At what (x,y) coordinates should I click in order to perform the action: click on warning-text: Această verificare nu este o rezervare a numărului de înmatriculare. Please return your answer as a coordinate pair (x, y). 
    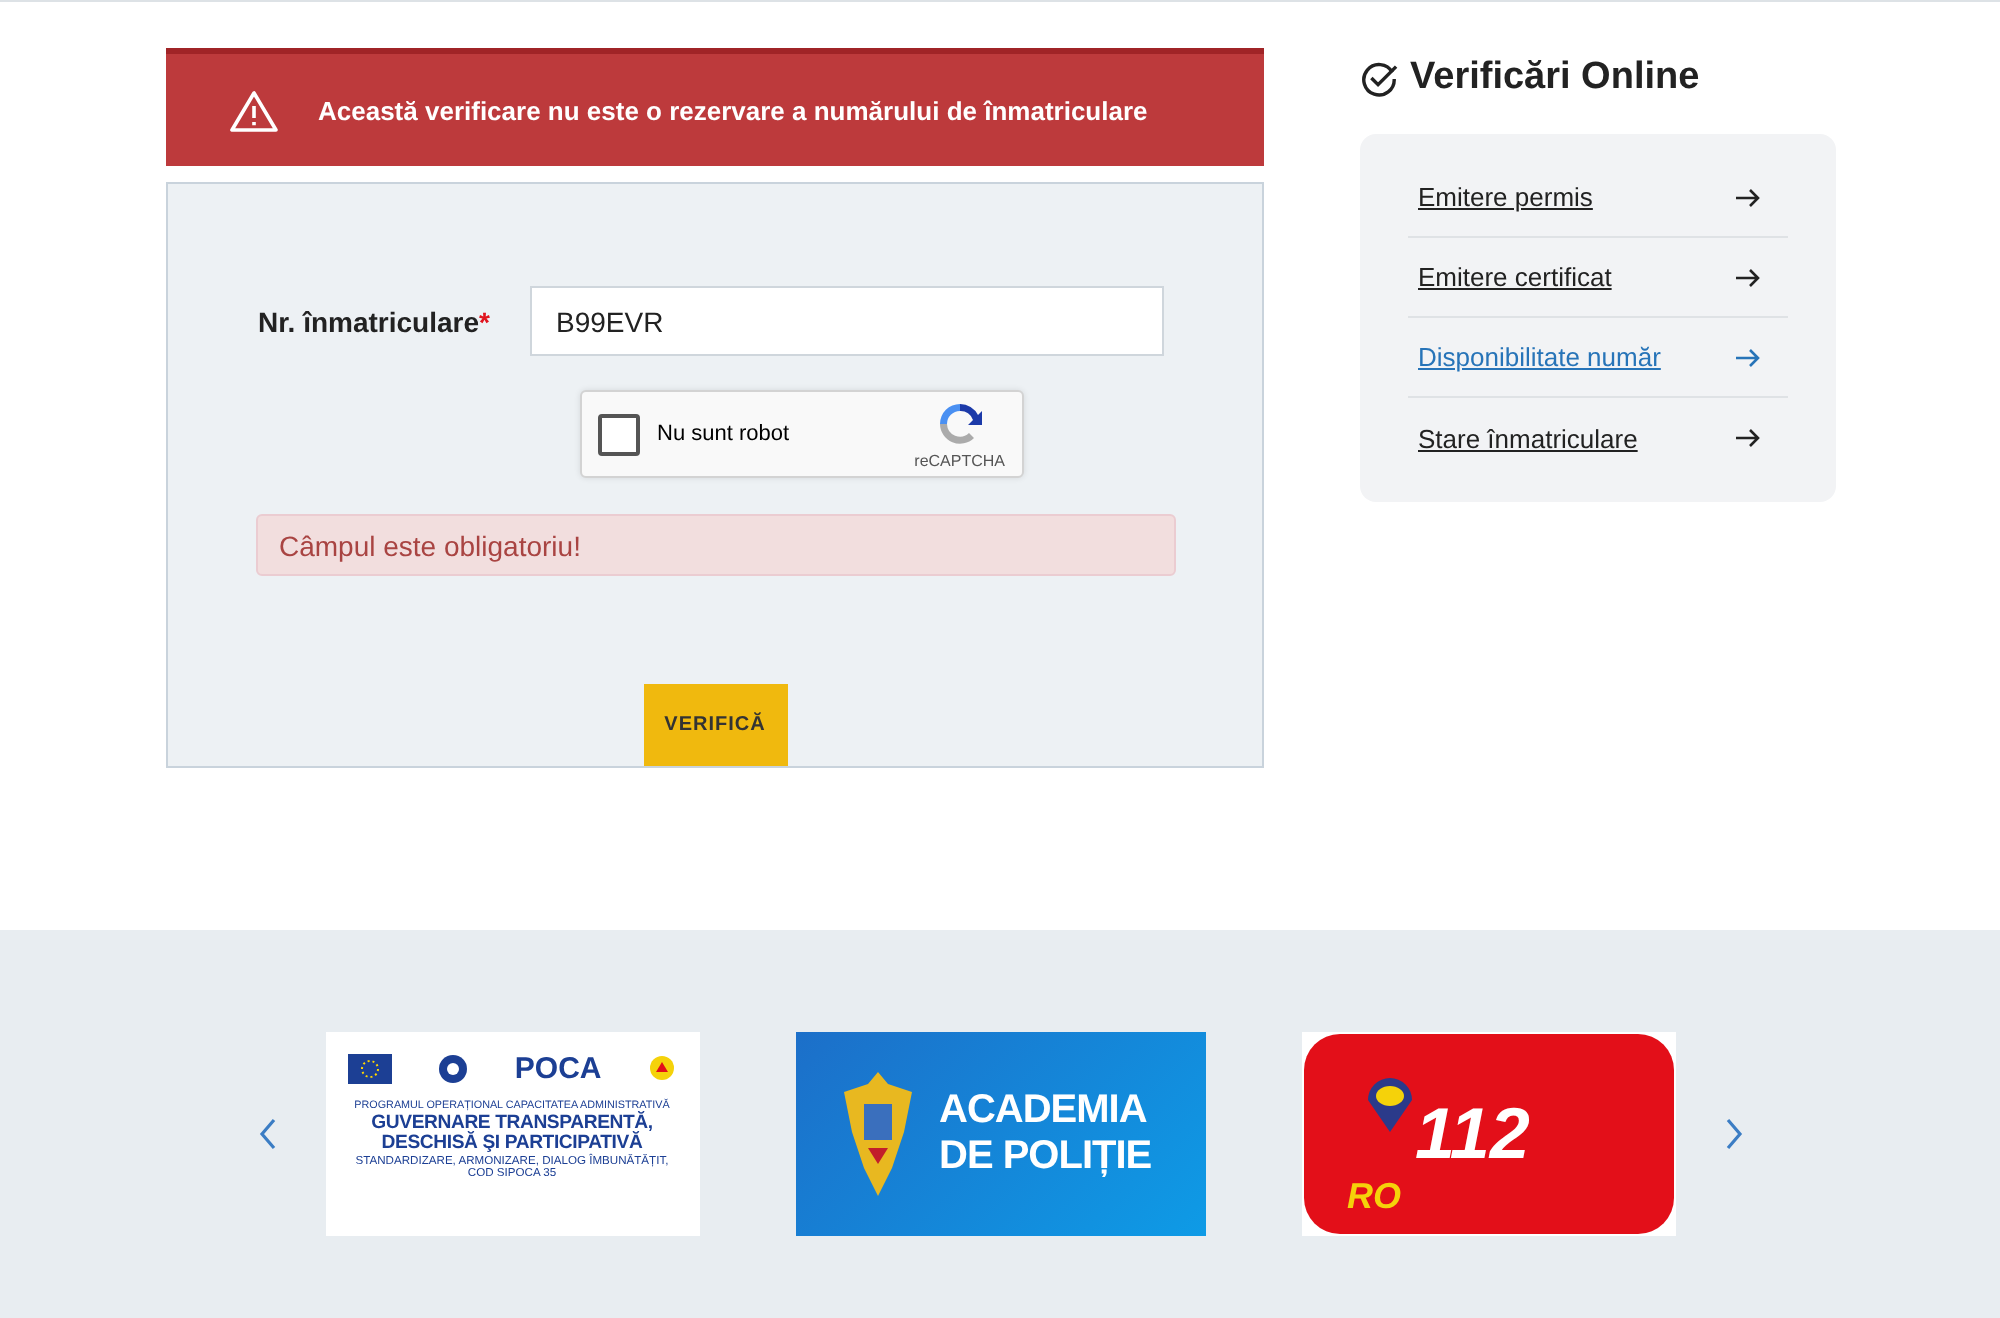
    Looking at the image, I should click on (733, 110).